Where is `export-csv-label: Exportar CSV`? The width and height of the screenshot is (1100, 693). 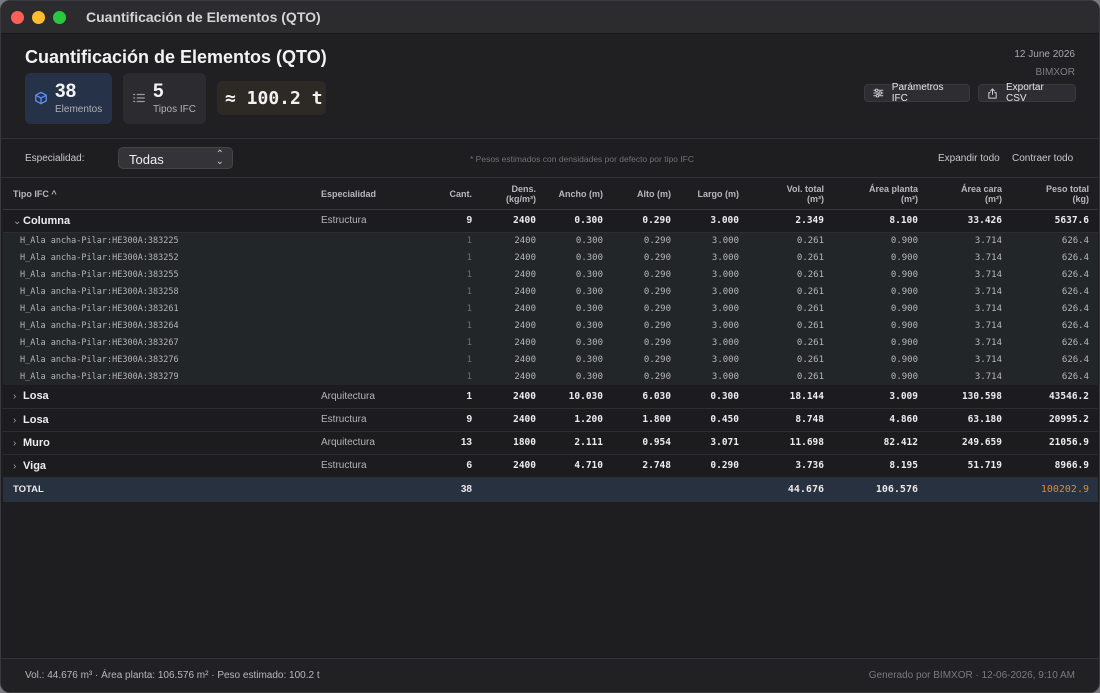 export-csv-label: Exportar CSV is located at coordinates (1024, 93).